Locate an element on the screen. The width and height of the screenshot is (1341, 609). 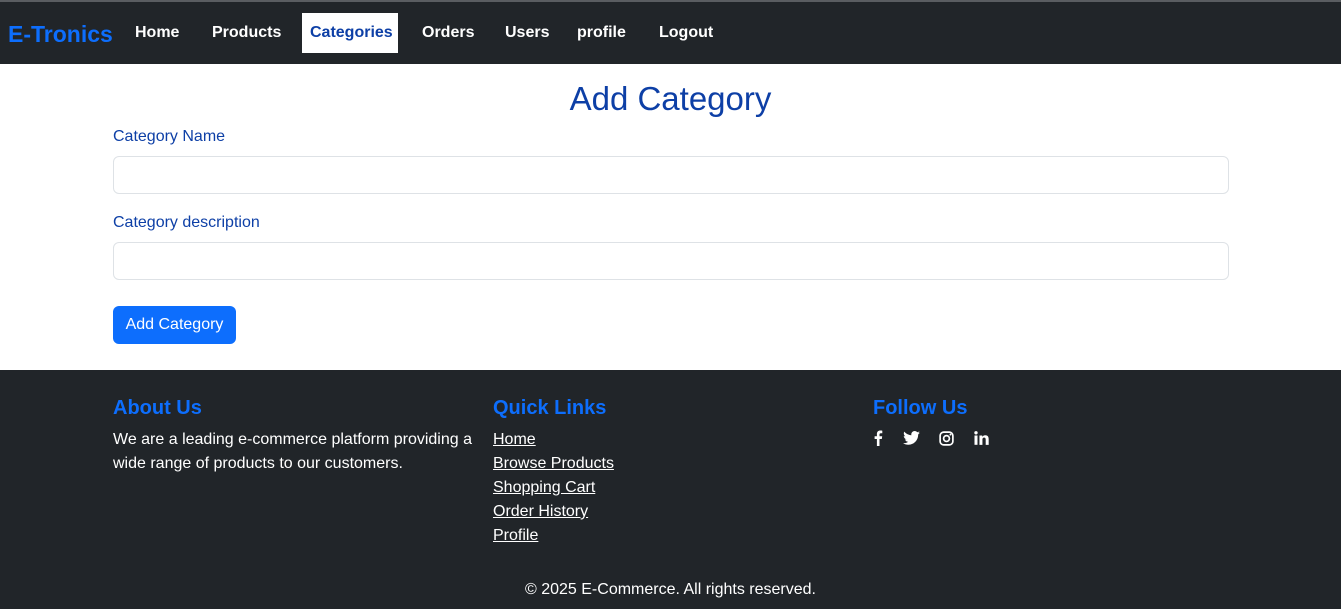
quick-links-heading: Quick Links is located at coordinates (550, 408).